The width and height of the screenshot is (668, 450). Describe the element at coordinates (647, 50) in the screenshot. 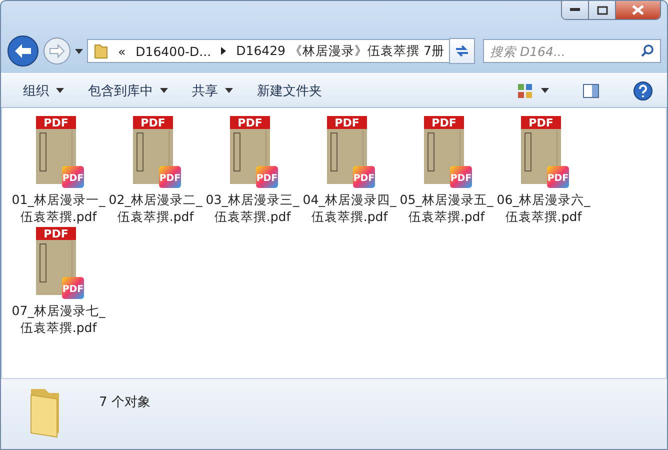

I see `search-icon` at that location.